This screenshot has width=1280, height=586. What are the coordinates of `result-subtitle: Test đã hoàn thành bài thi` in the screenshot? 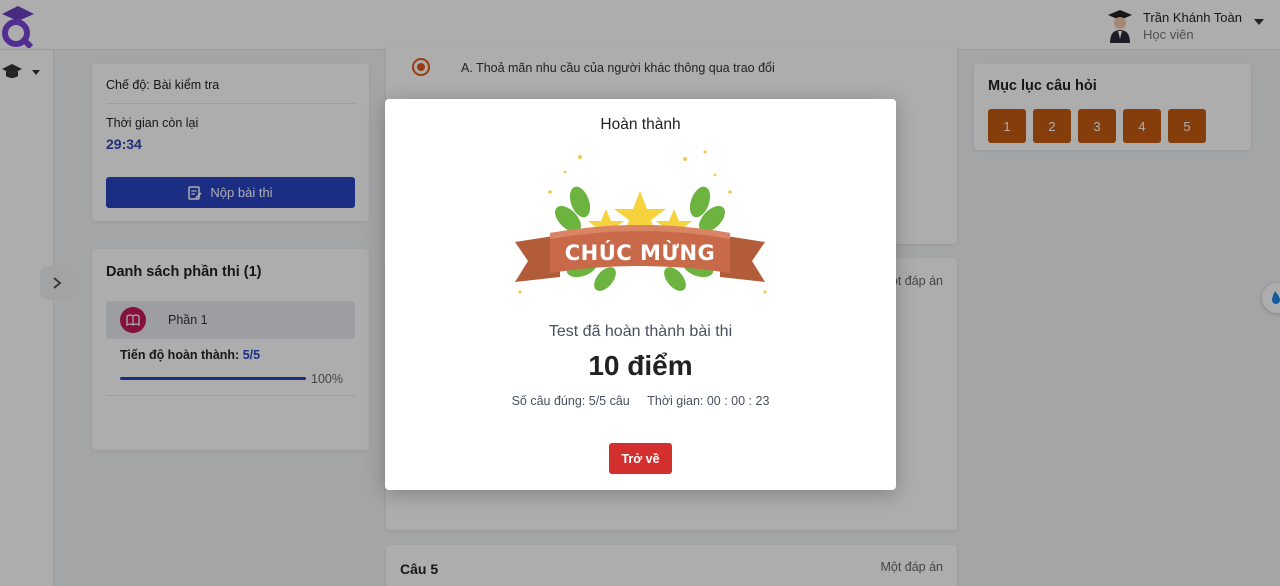 It's located at (640, 331).